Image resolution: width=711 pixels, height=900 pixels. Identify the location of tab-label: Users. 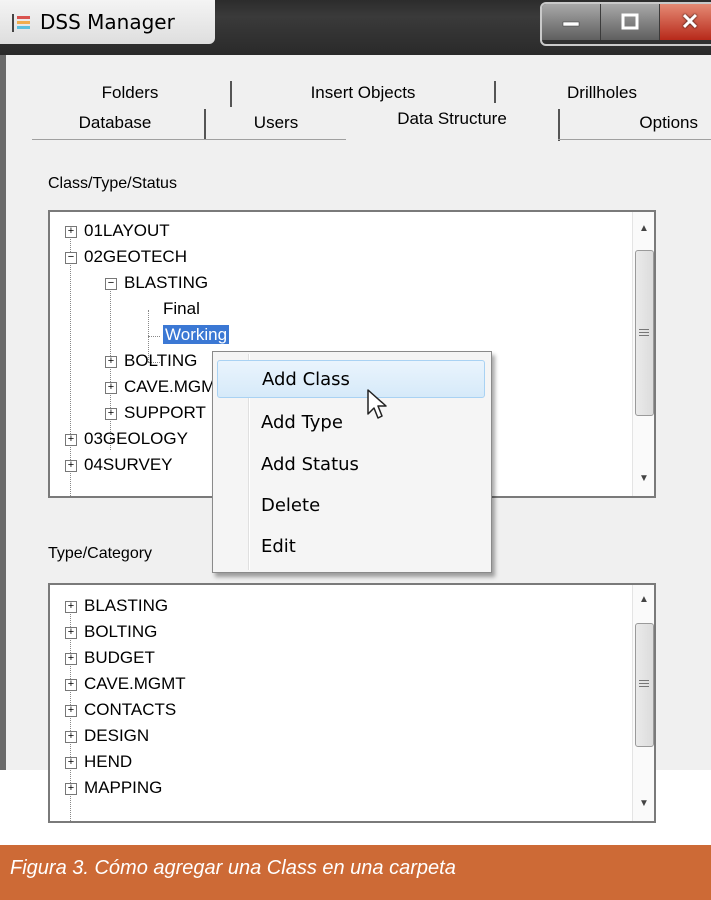
(276, 122).